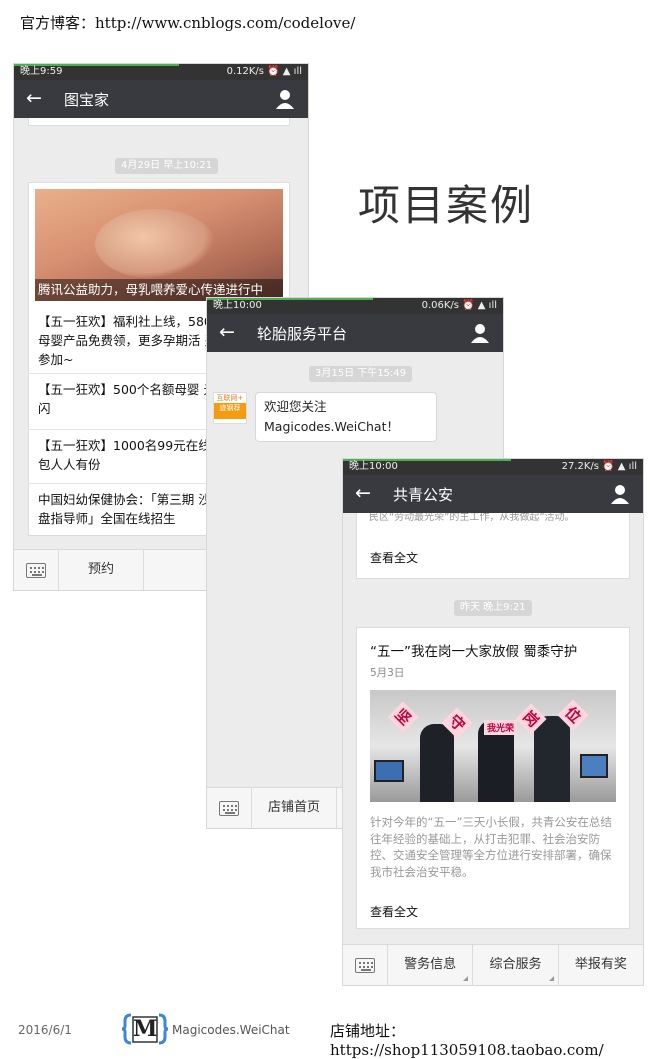 Image resolution: width=658 pixels, height=1059 pixels. I want to click on message-timestamp: 昨天 晚上9:21, so click(493, 608).